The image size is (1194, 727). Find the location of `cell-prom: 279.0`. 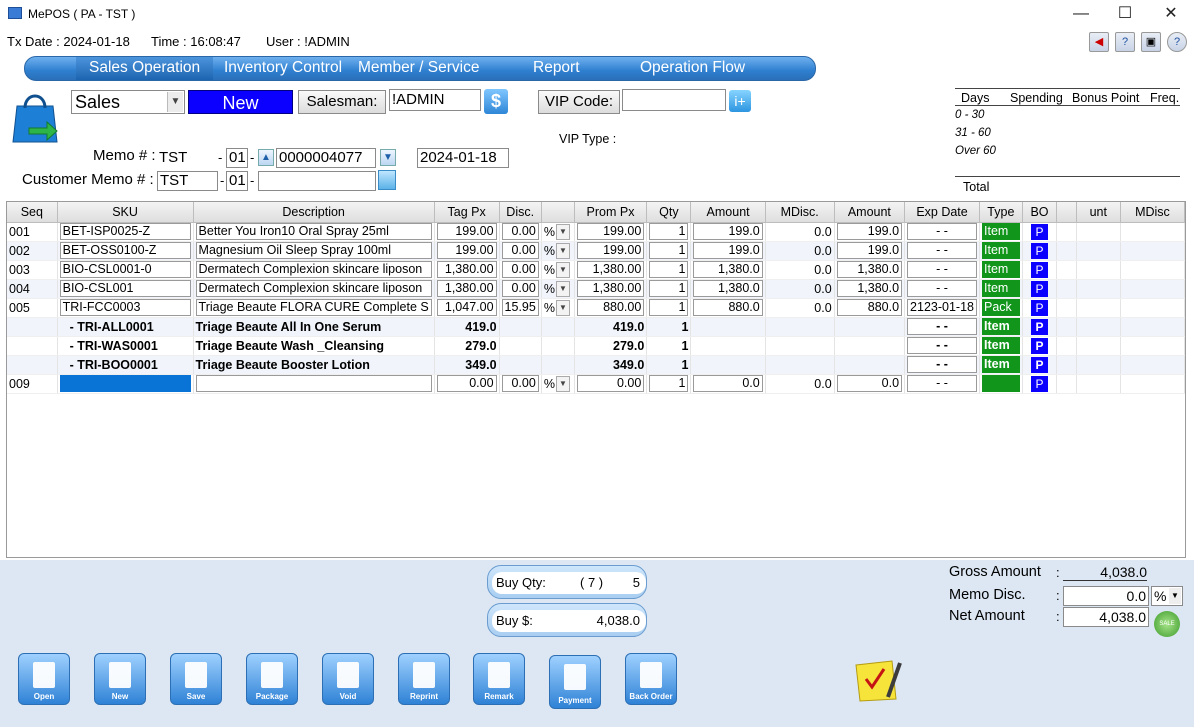

cell-prom: 279.0 is located at coordinates (611, 346).